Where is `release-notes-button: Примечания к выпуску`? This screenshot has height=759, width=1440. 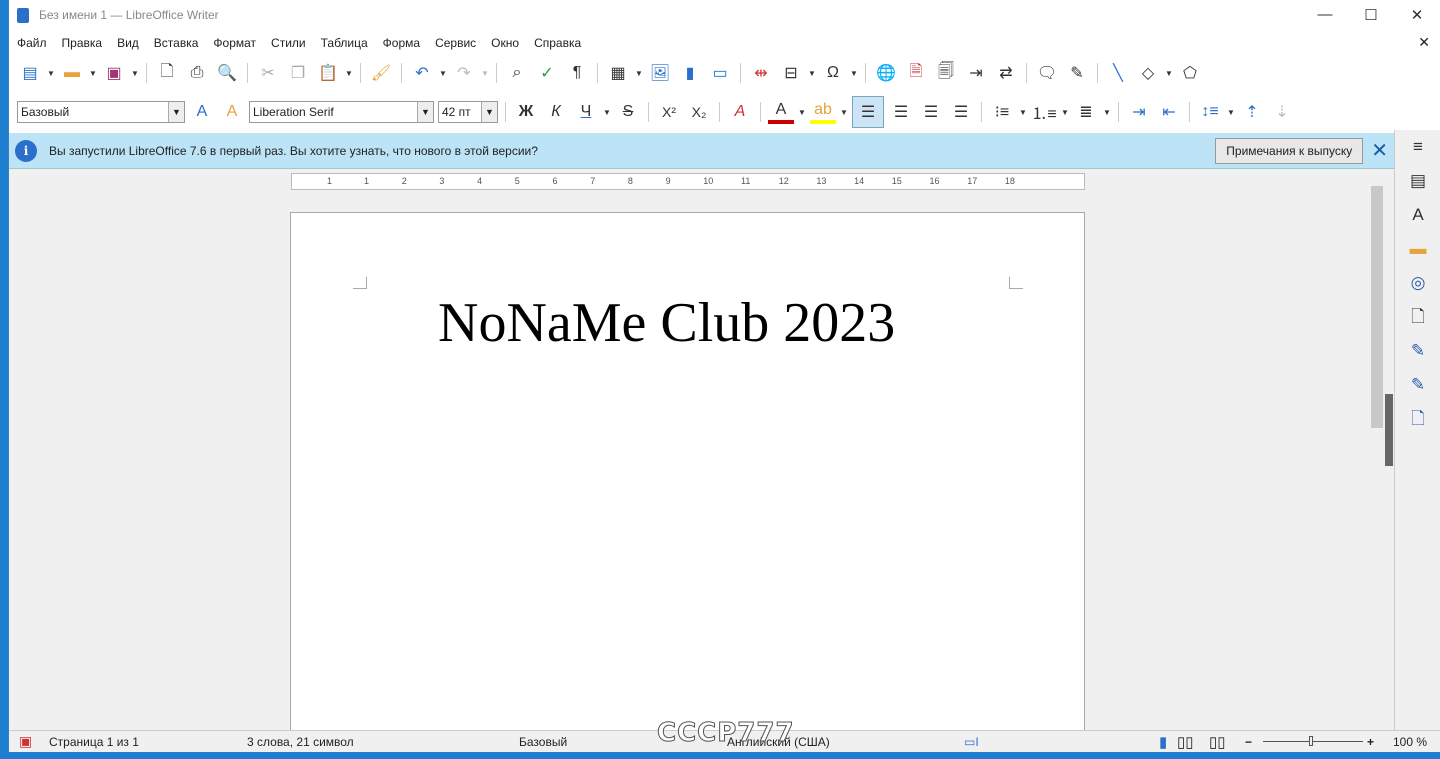
release-notes-button: Примечания к выпуску is located at coordinates (1289, 150).